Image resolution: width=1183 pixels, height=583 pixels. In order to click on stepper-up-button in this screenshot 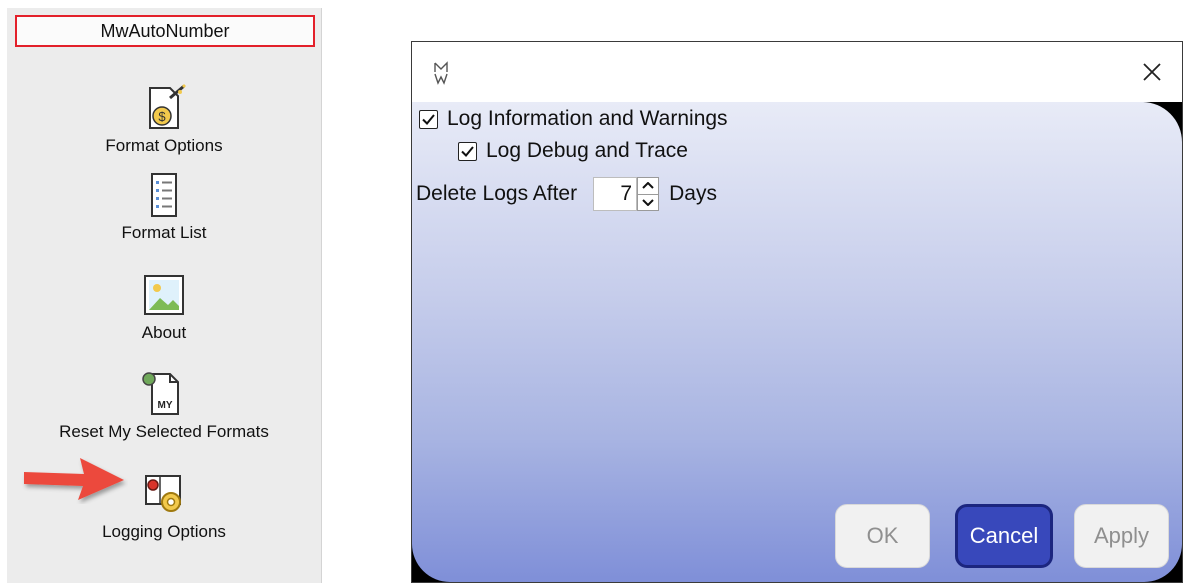, I will do `click(648, 186)`.